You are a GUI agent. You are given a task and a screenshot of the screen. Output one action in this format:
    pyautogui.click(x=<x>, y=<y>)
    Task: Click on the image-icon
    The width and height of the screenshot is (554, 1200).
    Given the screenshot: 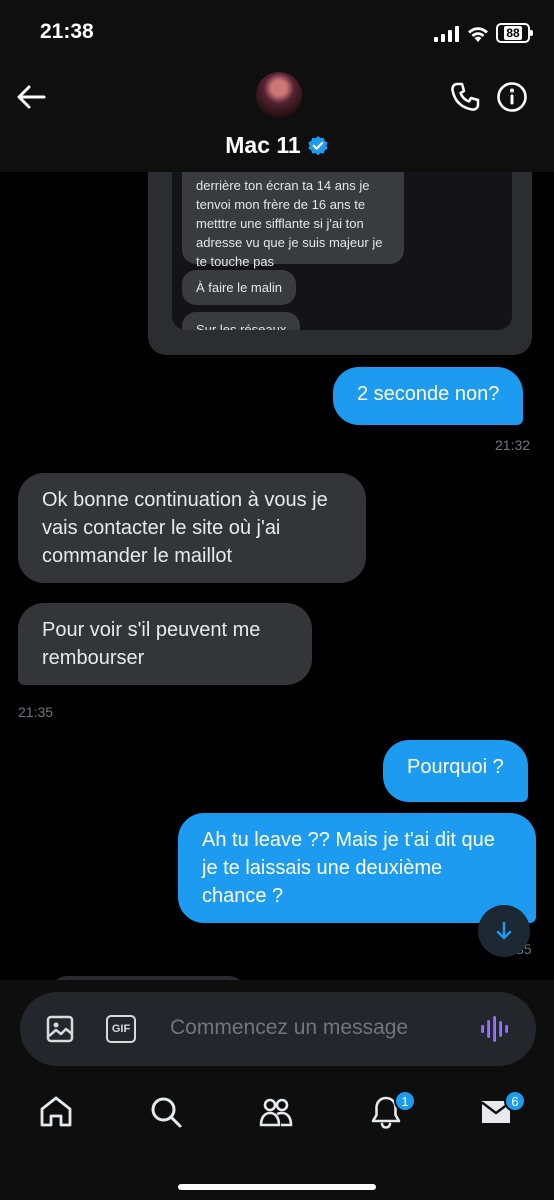 What is the action you would take?
    pyautogui.click(x=60, y=1029)
    